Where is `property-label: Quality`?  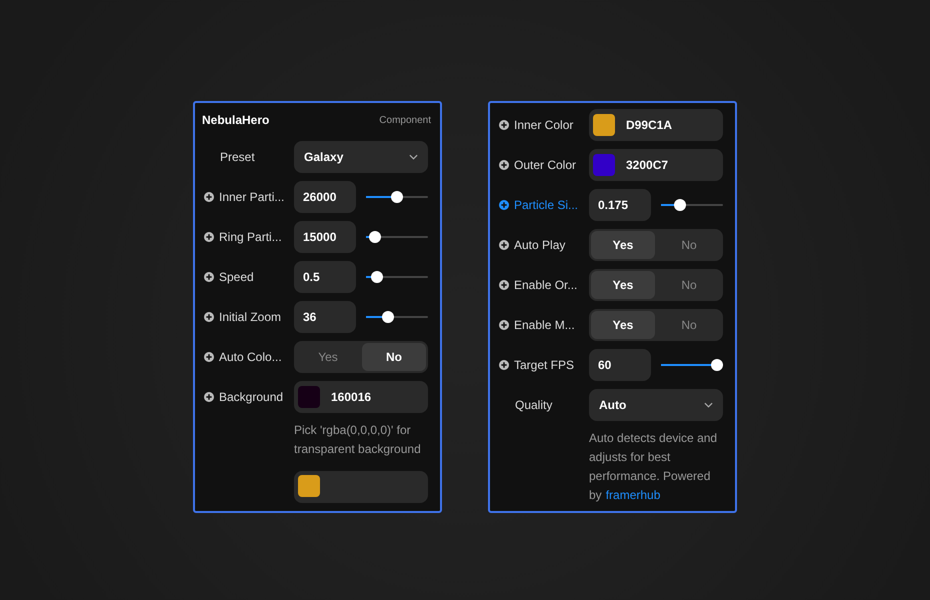
property-label: Quality is located at coordinates (533, 405).